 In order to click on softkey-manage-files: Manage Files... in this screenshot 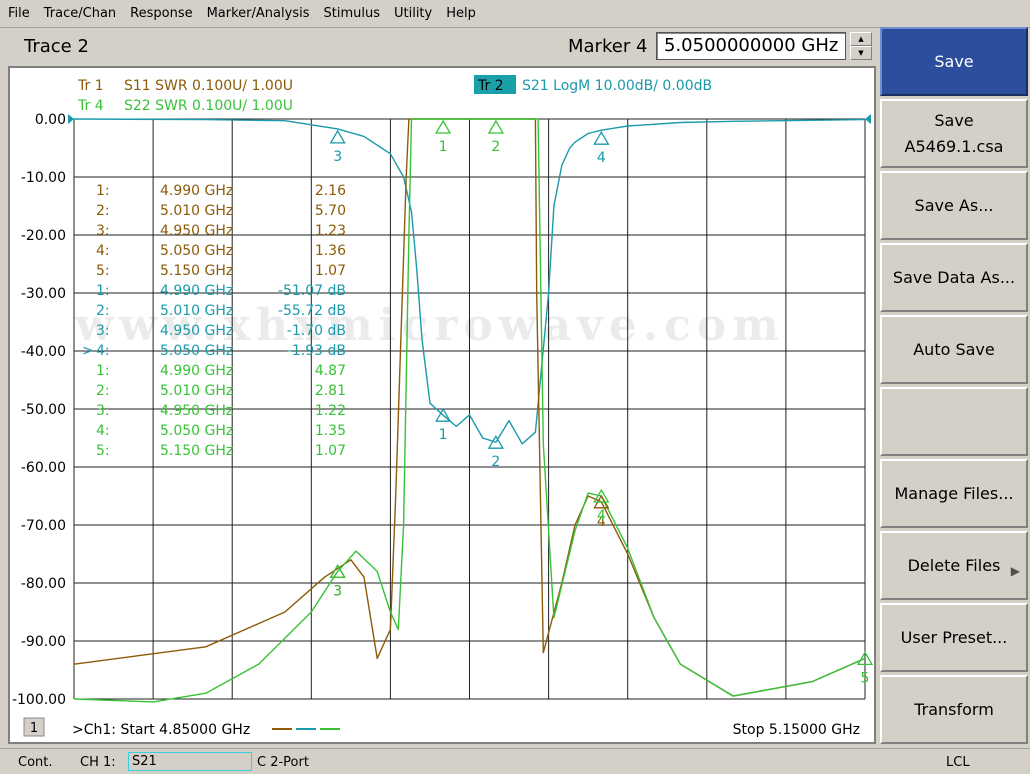, I will do `click(954, 493)`.